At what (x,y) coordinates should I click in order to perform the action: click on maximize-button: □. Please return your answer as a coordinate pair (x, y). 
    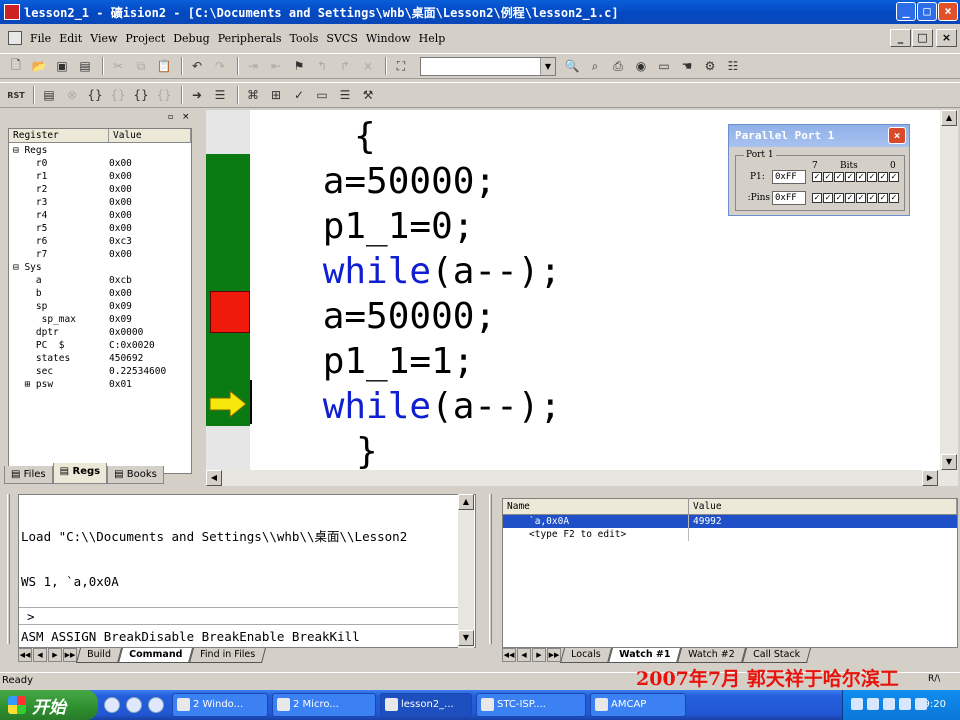
    Looking at the image, I should click on (927, 11).